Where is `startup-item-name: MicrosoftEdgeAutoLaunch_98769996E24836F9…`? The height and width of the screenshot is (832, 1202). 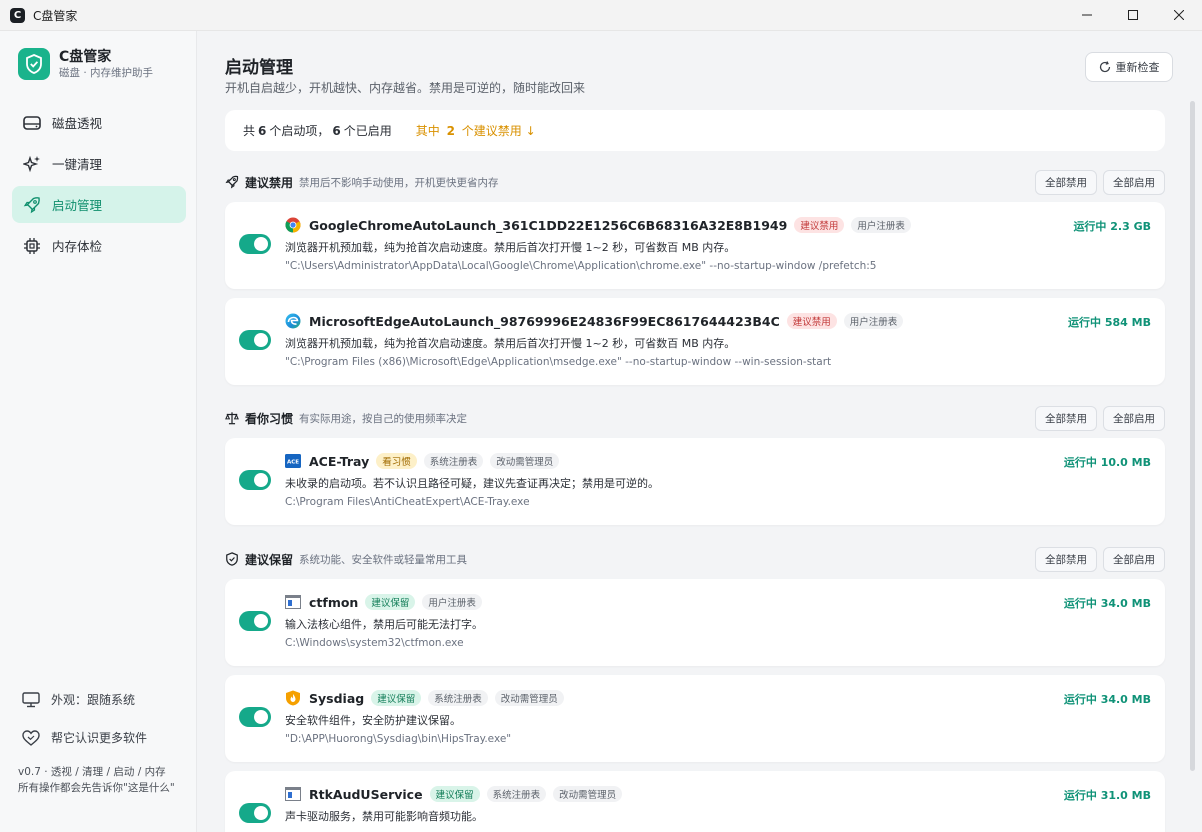 startup-item-name: MicrosoftEdgeAutoLaunch_98769996E24836F9… is located at coordinates (544, 321).